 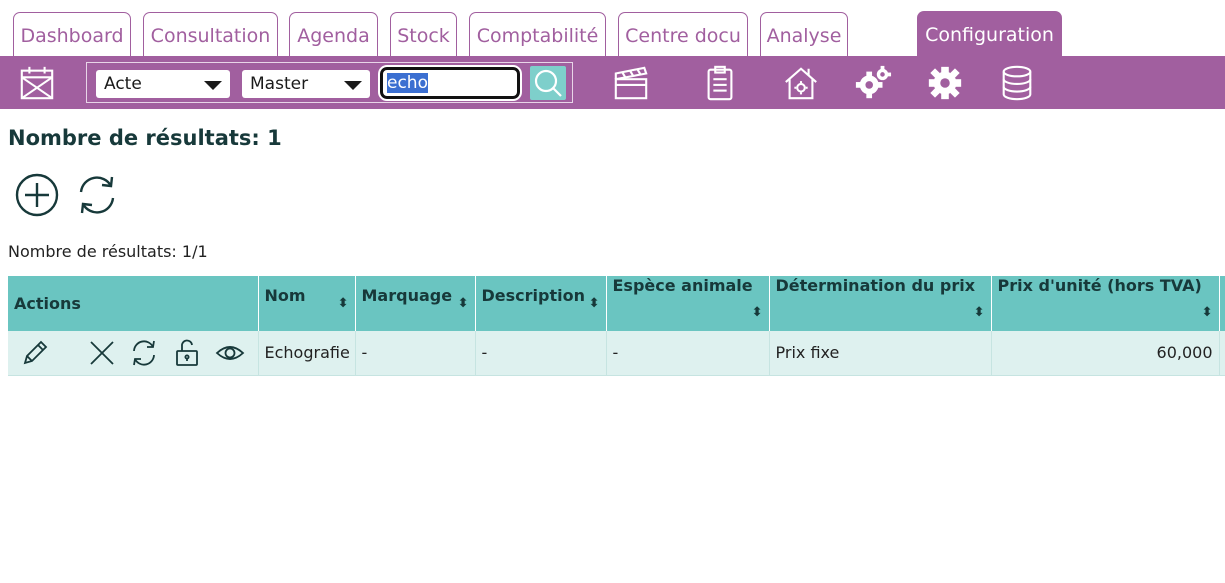 I want to click on edit-icon, so click(x=35, y=353).